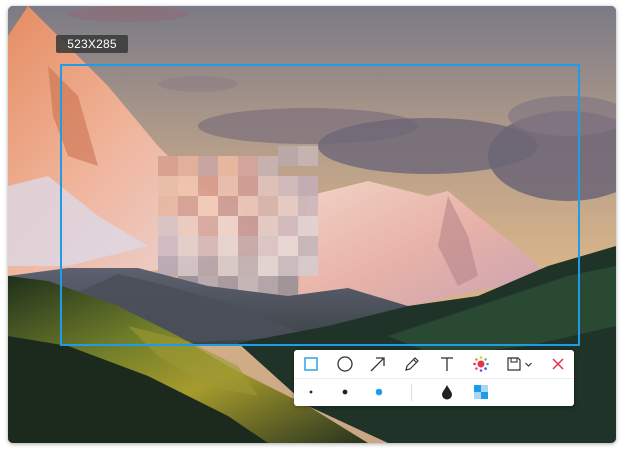 This screenshot has width=625, height=454. I want to click on annotation-toolbar, so click(434, 378).